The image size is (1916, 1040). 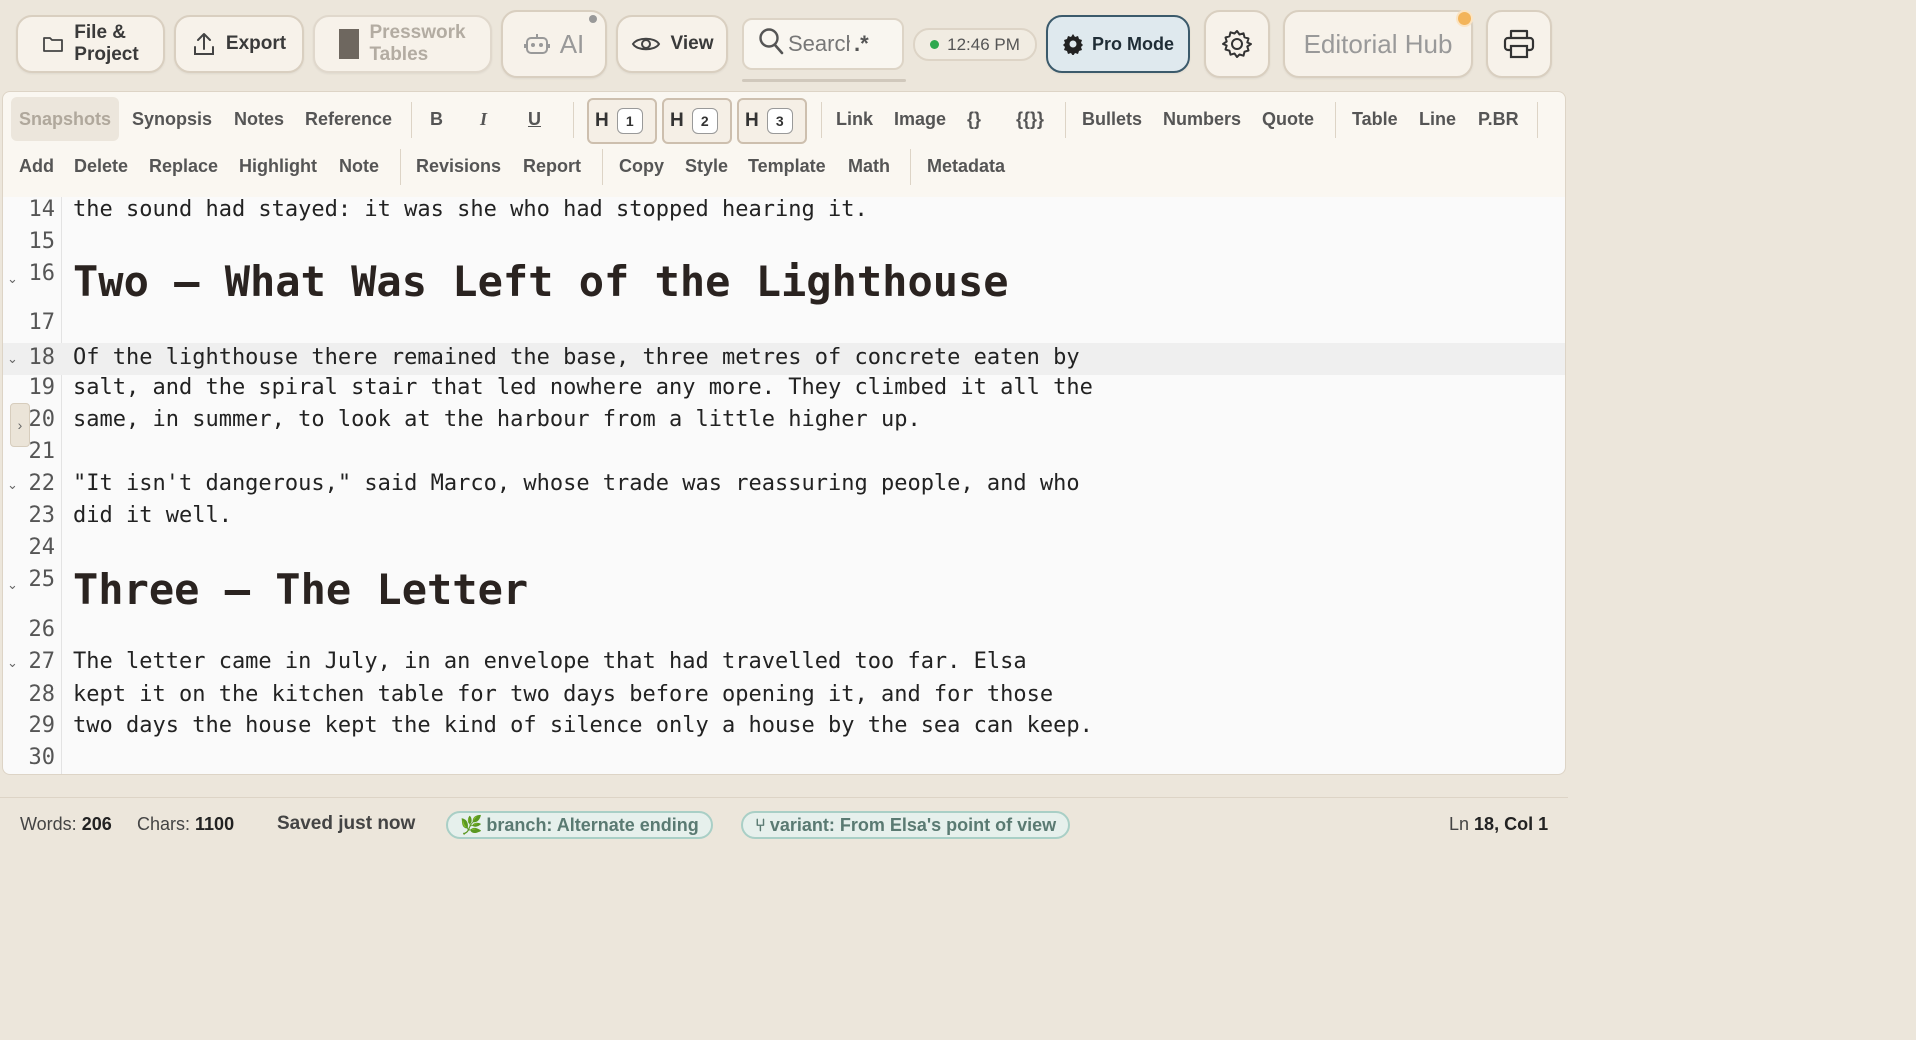 I want to click on template-button: Template, so click(x=787, y=166).